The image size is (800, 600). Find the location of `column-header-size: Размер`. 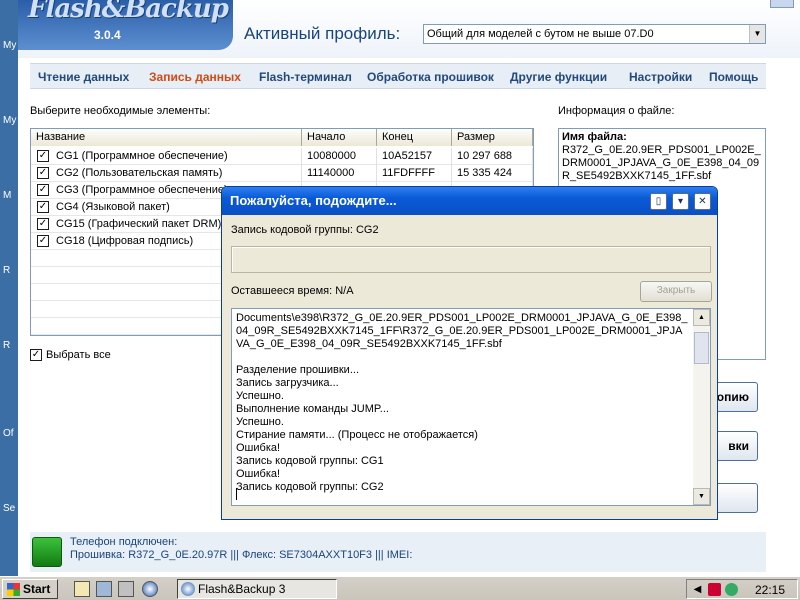

column-header-size: Размер is located at coordinates (492, 137).